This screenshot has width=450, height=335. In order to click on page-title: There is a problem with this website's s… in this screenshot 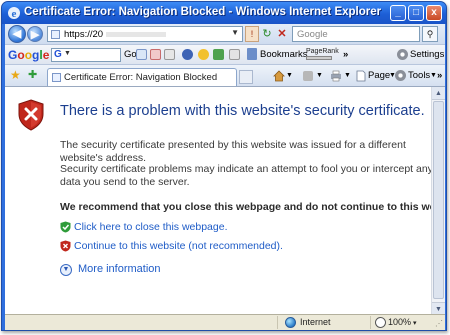, I will do `click(242, 111)`.